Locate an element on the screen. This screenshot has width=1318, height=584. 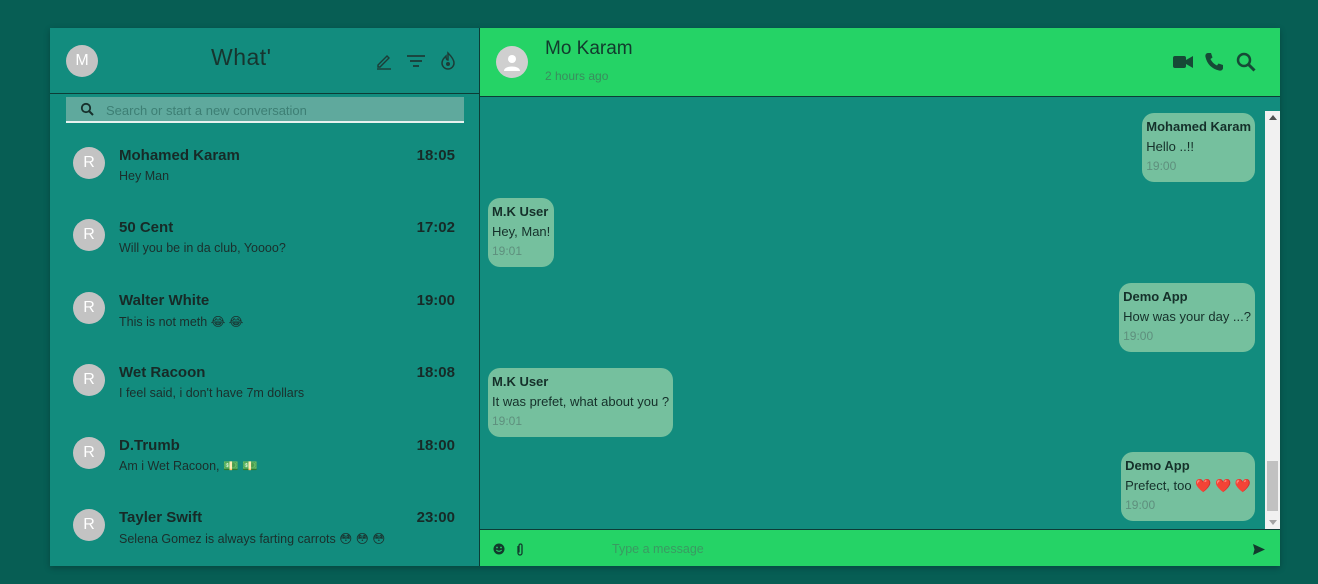
chat-time: 23:00 is located at coordinates (435, 517).